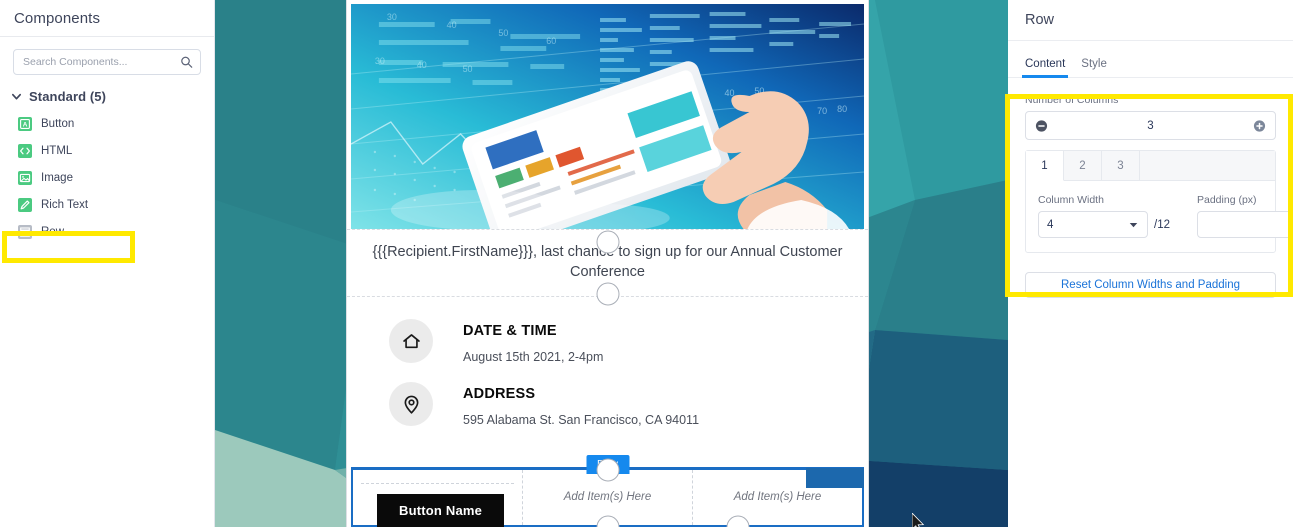 Image resolution: width=1293 pixels, height=527 pixels. I want to click on number-of-columns-value: 3, so click(1150, 125).